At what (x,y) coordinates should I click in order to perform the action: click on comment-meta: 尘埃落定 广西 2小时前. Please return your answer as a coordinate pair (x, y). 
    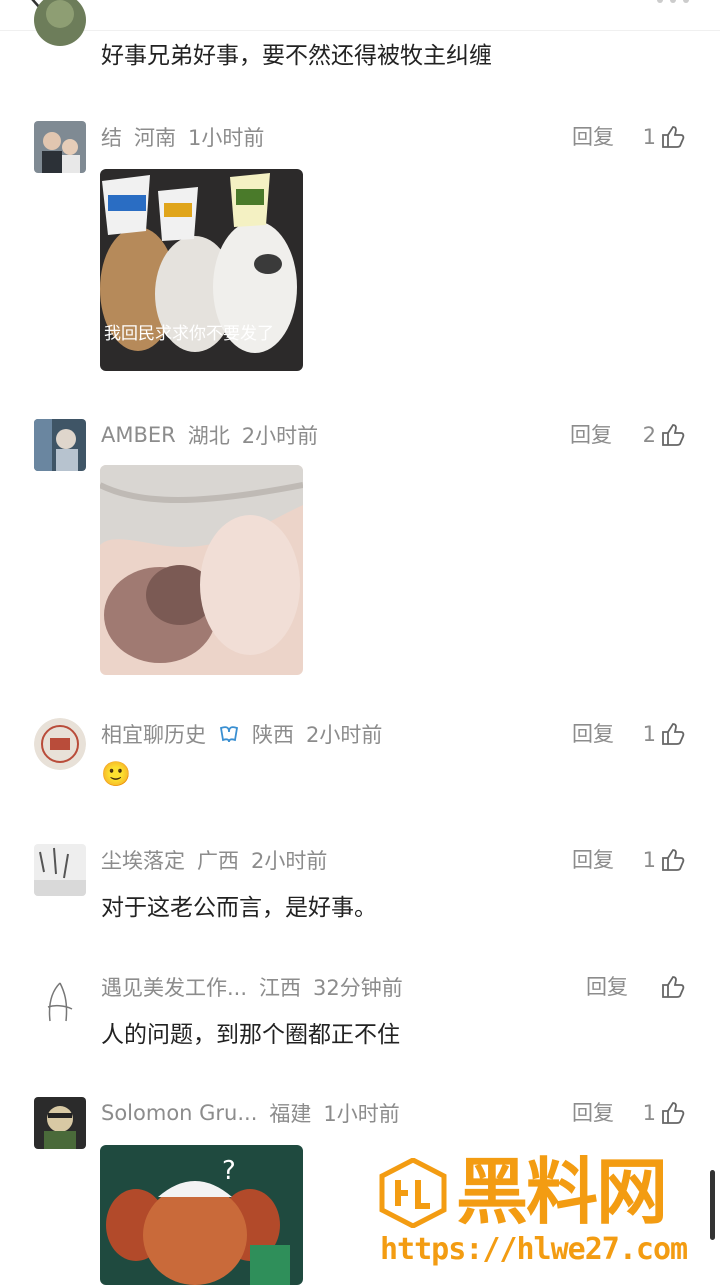
    Looking at the image, I should click on (214, 860).